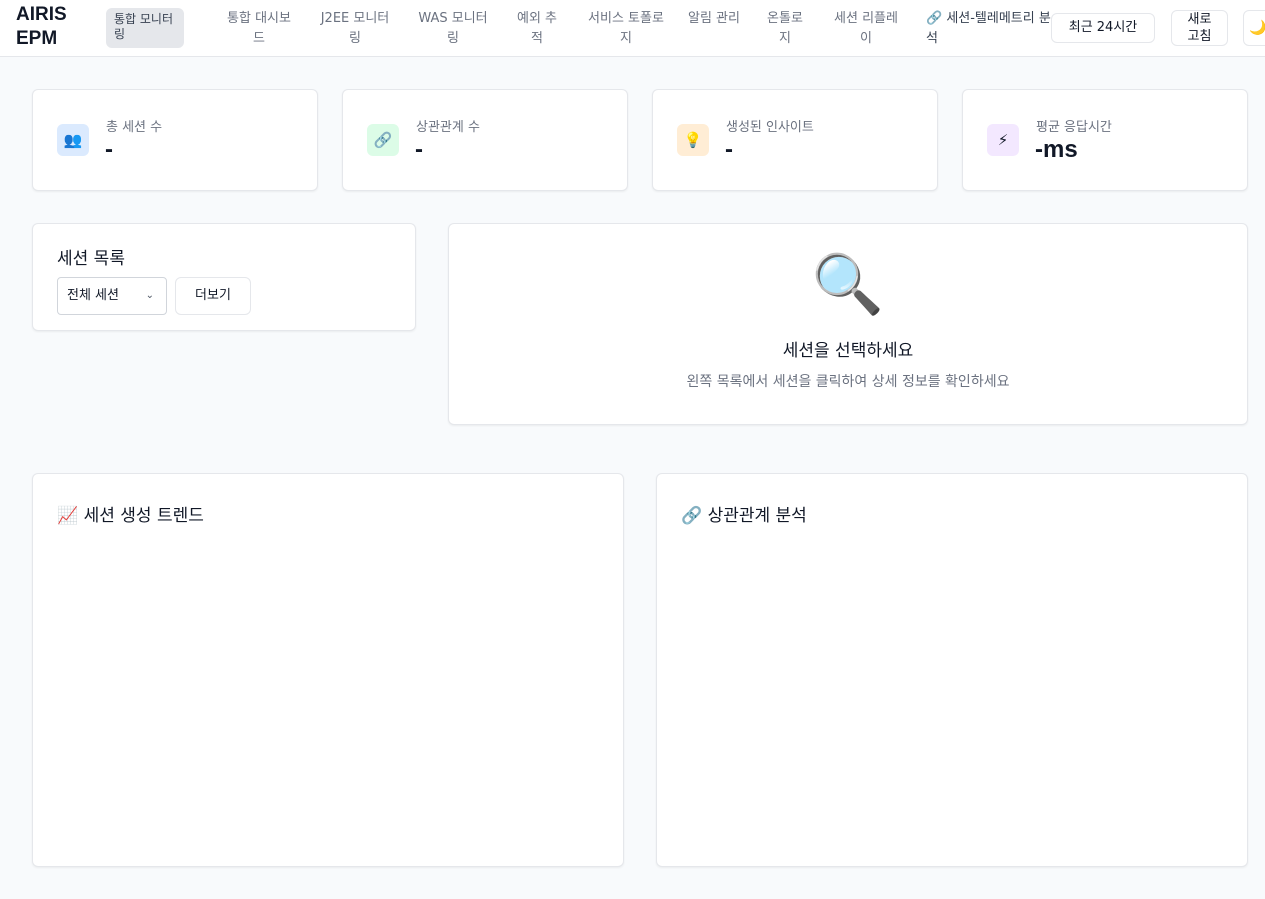 This screenshot has height=899, width=1265. I want to click on nav-exception-tracking: 예외 추적, so click(537, 29).